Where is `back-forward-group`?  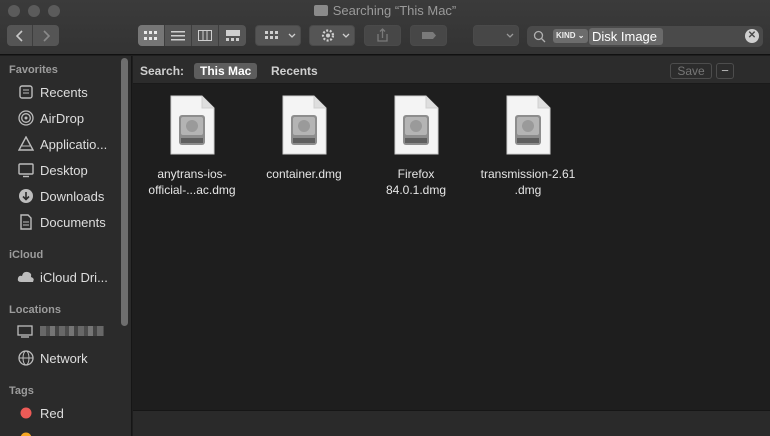 back-forward-group is located at coordinates (33, 35).